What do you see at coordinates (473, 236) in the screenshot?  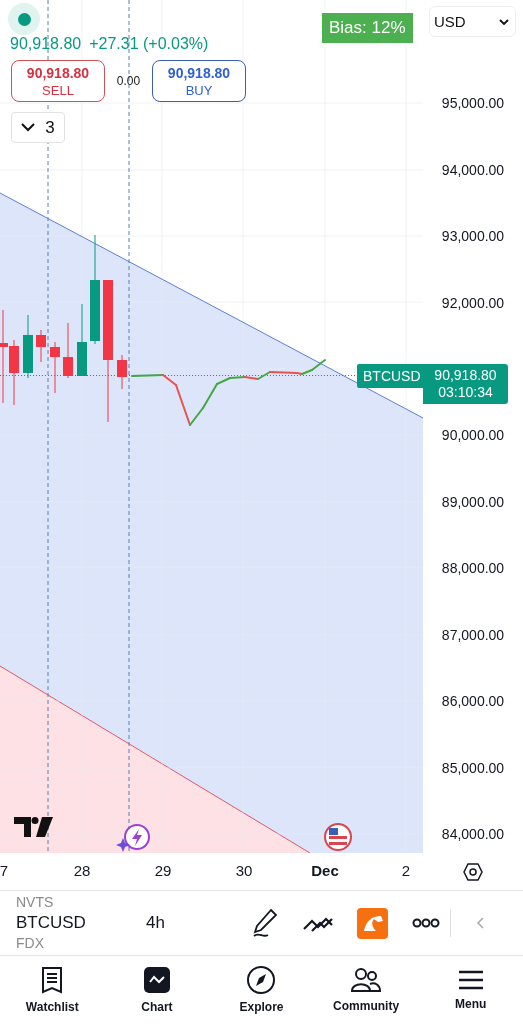 I see `price-label: 93,000.00` at bounding box center [473, 236].